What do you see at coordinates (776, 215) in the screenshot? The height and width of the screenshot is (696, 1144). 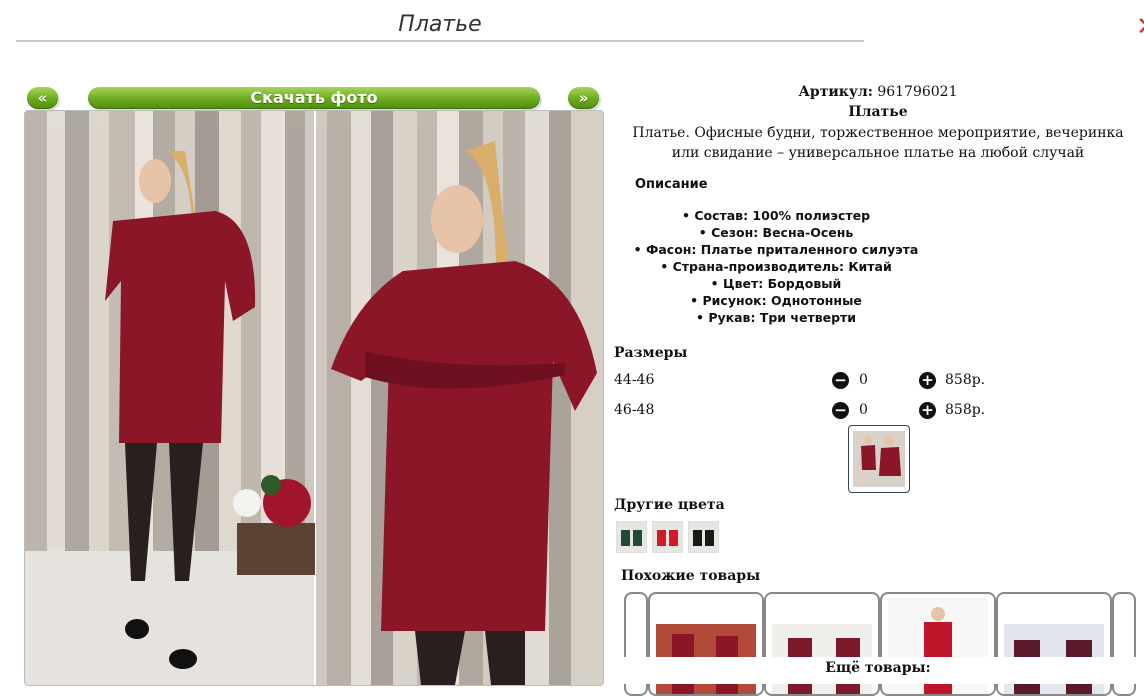 I see `spec-item: Состав: 100% полиэстер` at bounding box center [776, 215].